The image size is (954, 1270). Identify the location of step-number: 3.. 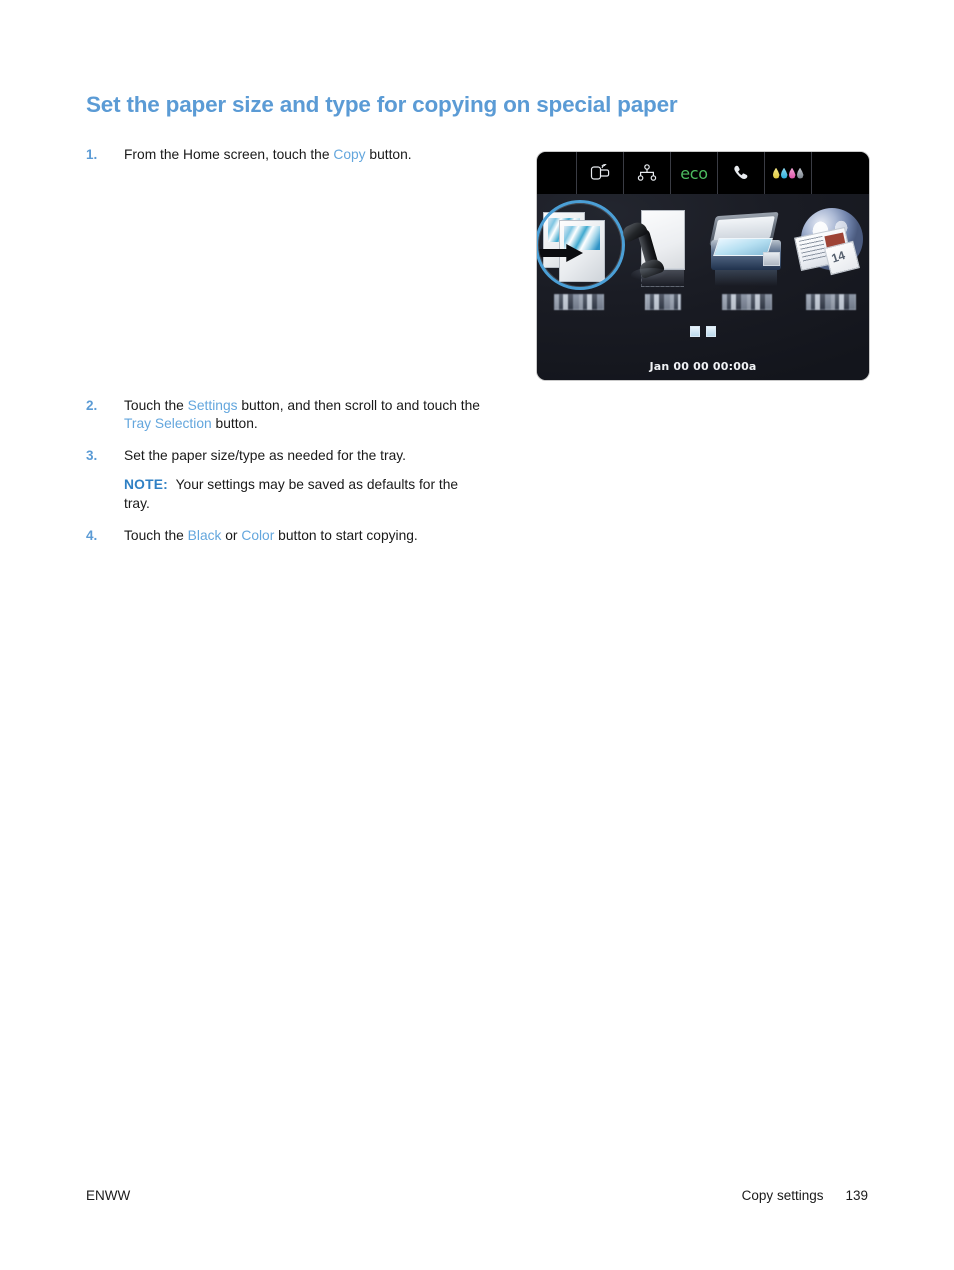
(92, 455).